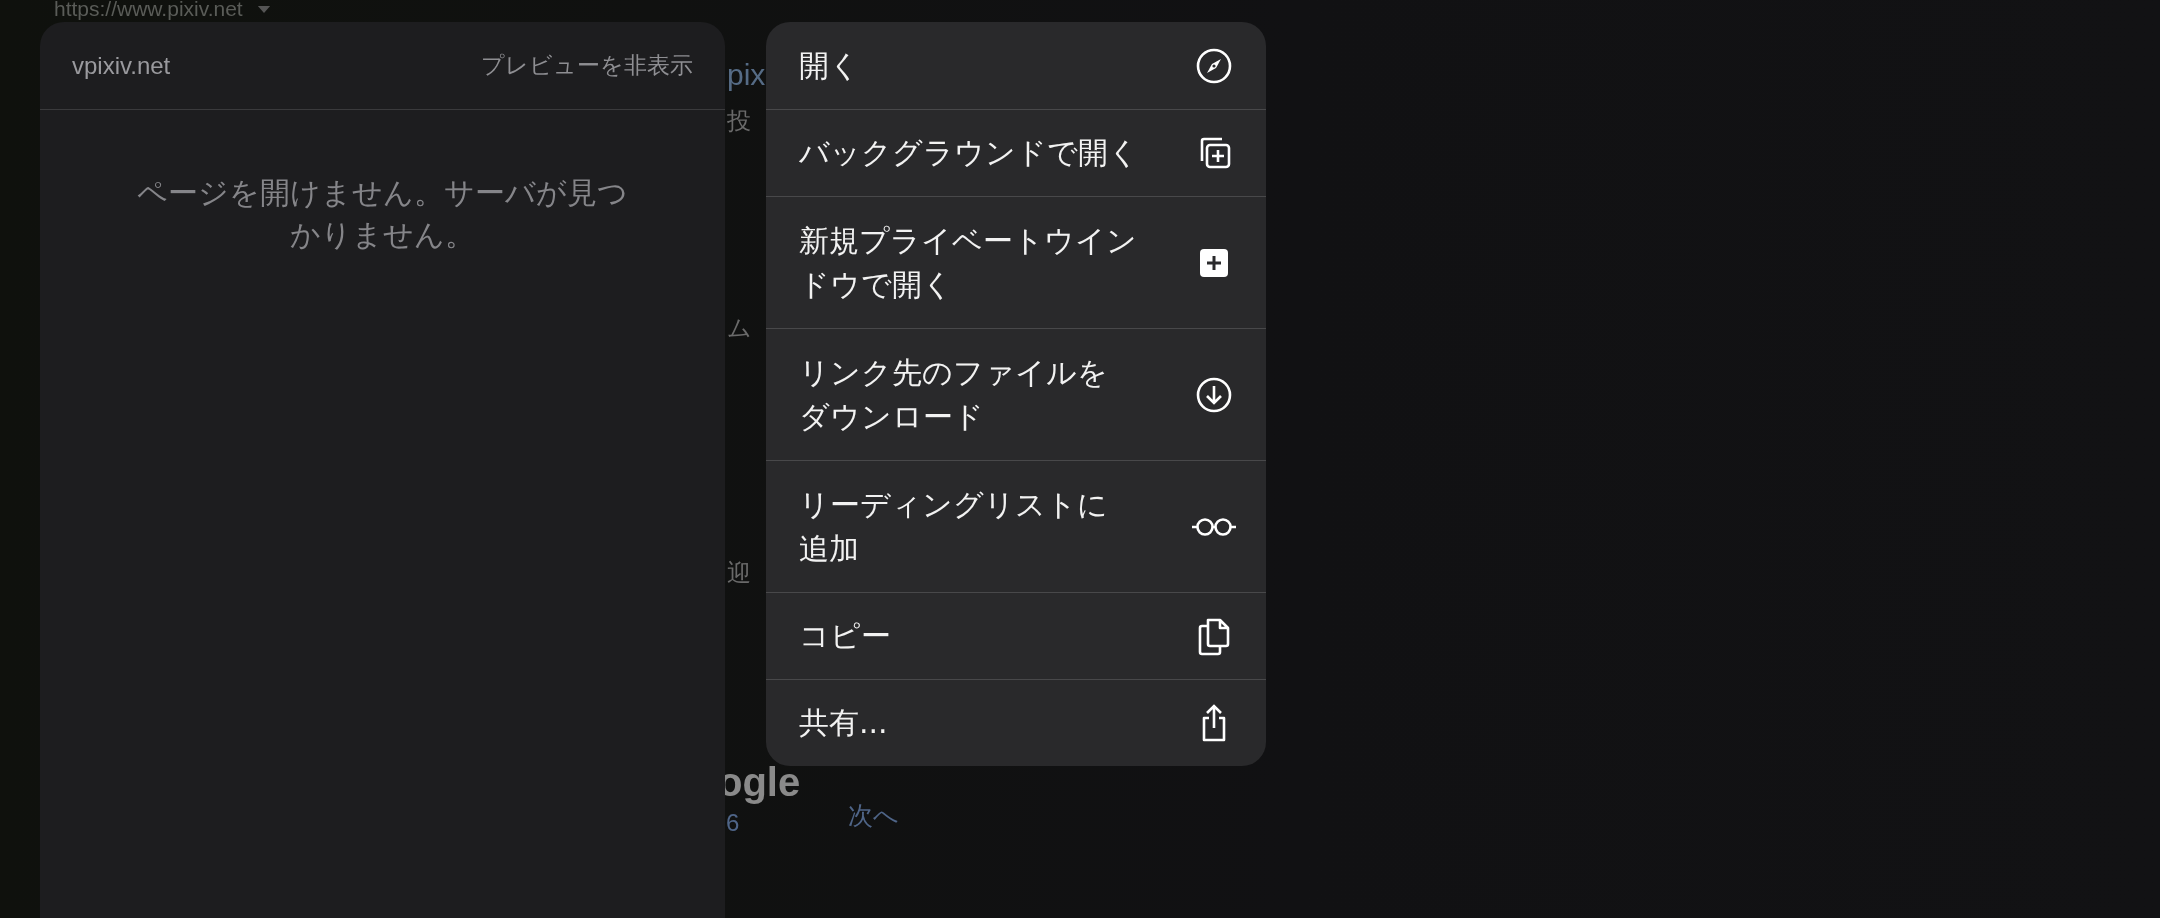 The width and height of the screenshot is (2160, 918). What do you see at coordinates (746, 74) in the screenshot?
I see `page-title: pix` at bounding box center [746, 74].